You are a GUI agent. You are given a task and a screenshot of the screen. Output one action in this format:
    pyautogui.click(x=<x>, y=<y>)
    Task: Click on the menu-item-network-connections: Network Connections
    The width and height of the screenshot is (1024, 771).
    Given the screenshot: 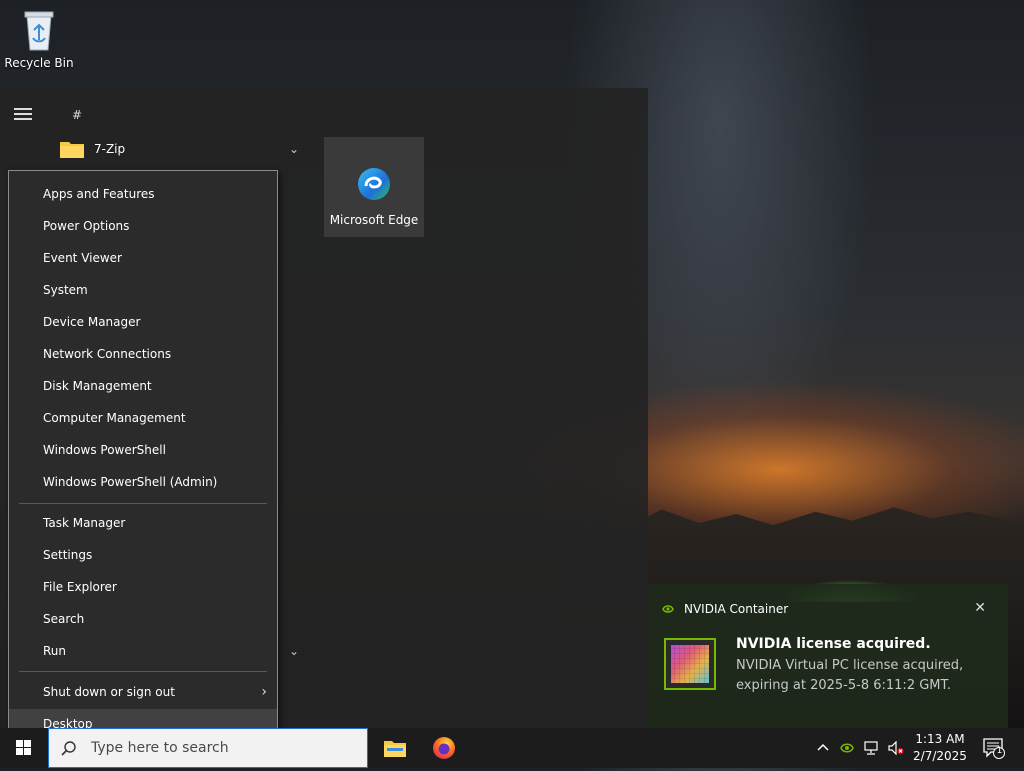 What is the action you would take?
    pyautogui.click(x=143, y=354)
    